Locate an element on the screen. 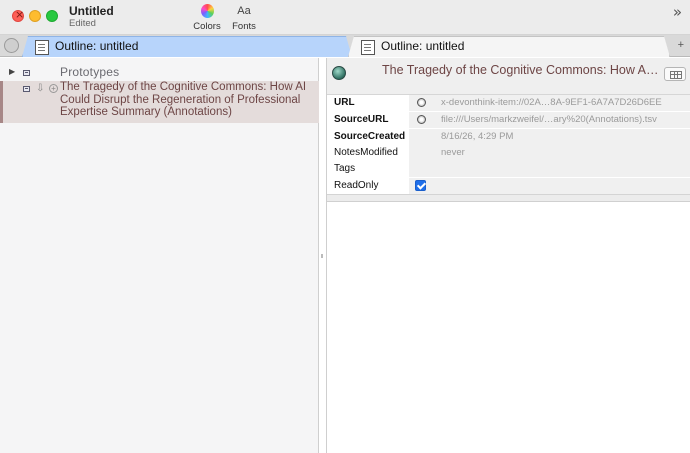 The image size is (690, 453). toolbar-overflow-icon: » is located at coordinates (677, 12).